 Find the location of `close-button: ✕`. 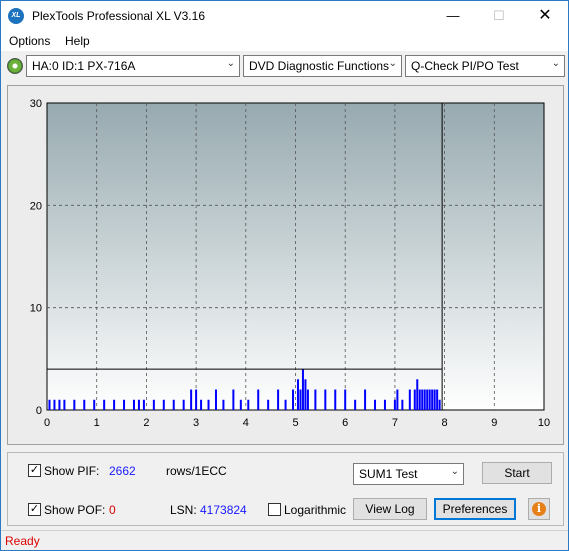

close-button: ✕ is located at coordinates (545, 16).